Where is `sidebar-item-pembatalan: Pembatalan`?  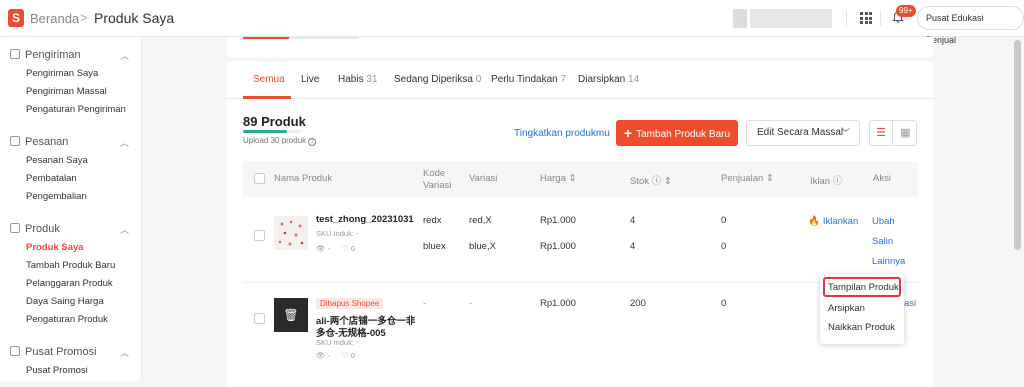
sidebar-item-pembatalan: Pembatalan is located at coordinates (51, 178).